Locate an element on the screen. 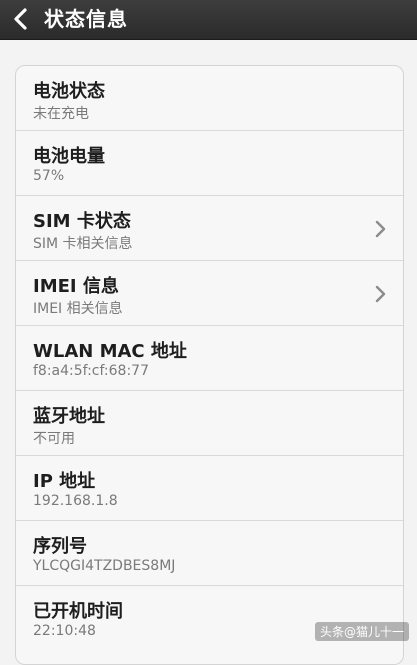 This screenshot has height=665, width=417. list-item-bluetooth-address: 蓝牙地址 不可用 is located at coordinates (209, 423).